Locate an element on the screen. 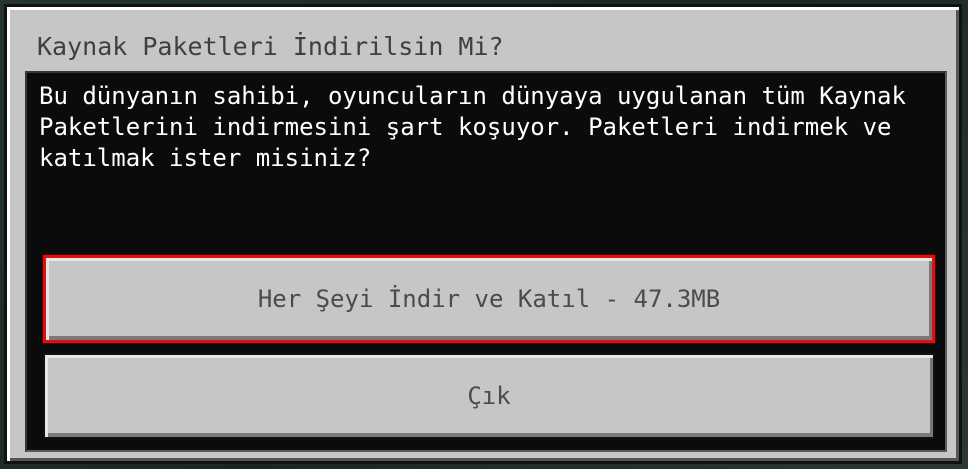  exit-label: Çık is located at coordinates (489, 396).